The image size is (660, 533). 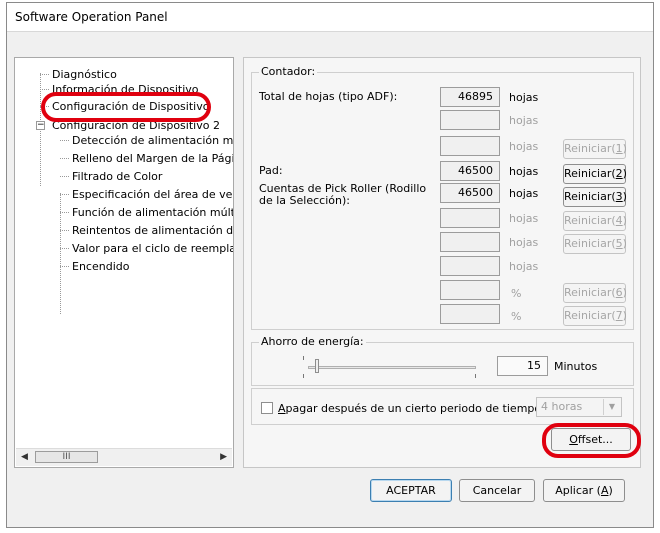 I want to click on scroll-left-icon: ◀, so click(x=24, y=457).